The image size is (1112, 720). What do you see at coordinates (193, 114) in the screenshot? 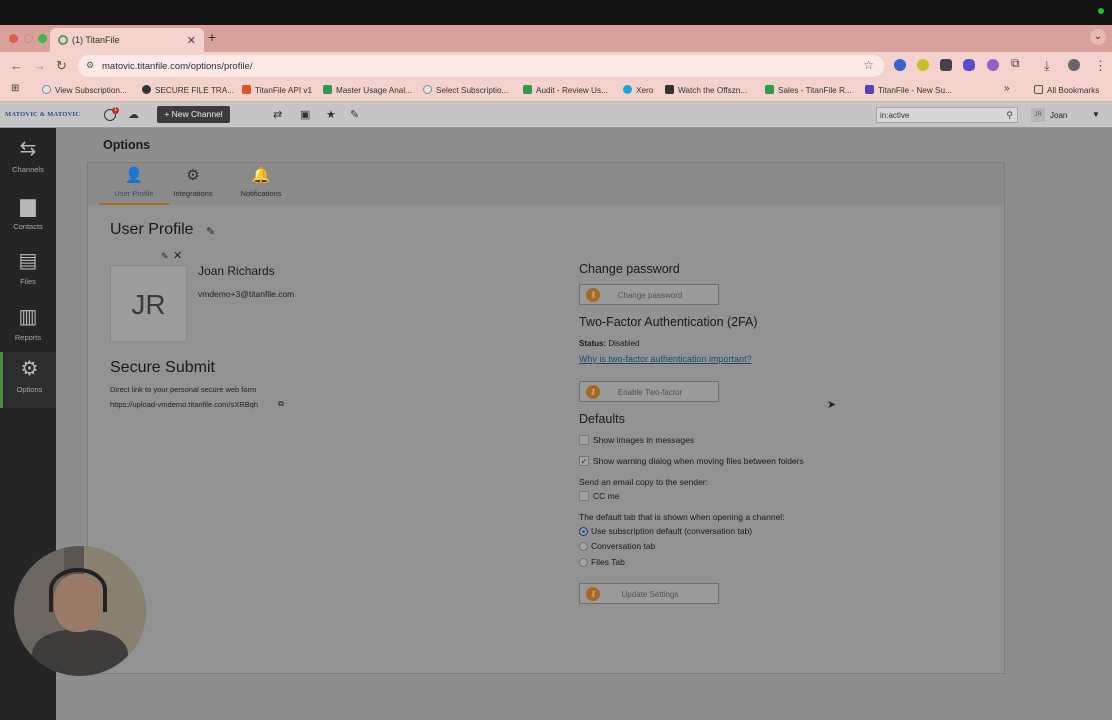
I see `new-channel-button: + New Channel` at bounding box center [193, 114].